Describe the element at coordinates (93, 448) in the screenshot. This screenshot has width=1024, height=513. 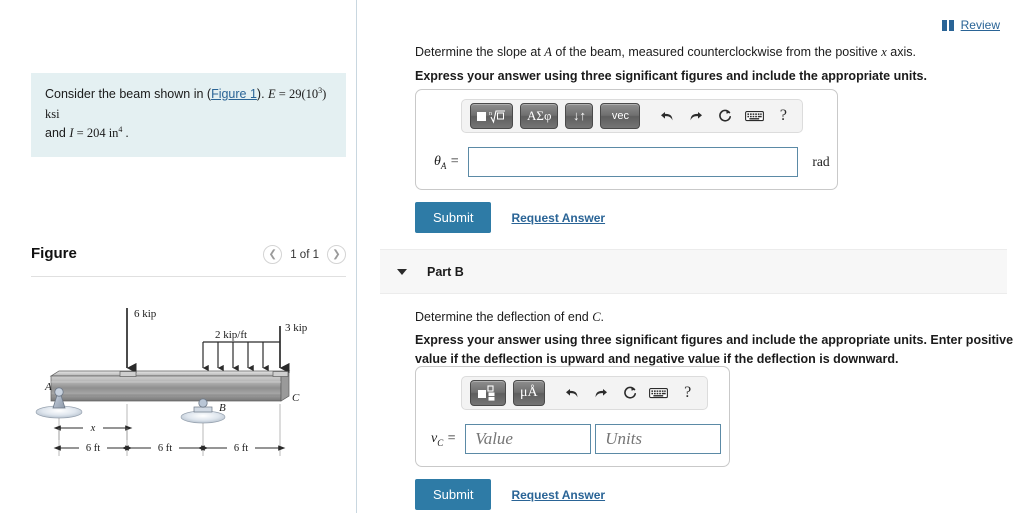
I see `span-label-1: 6 ft` at that location.